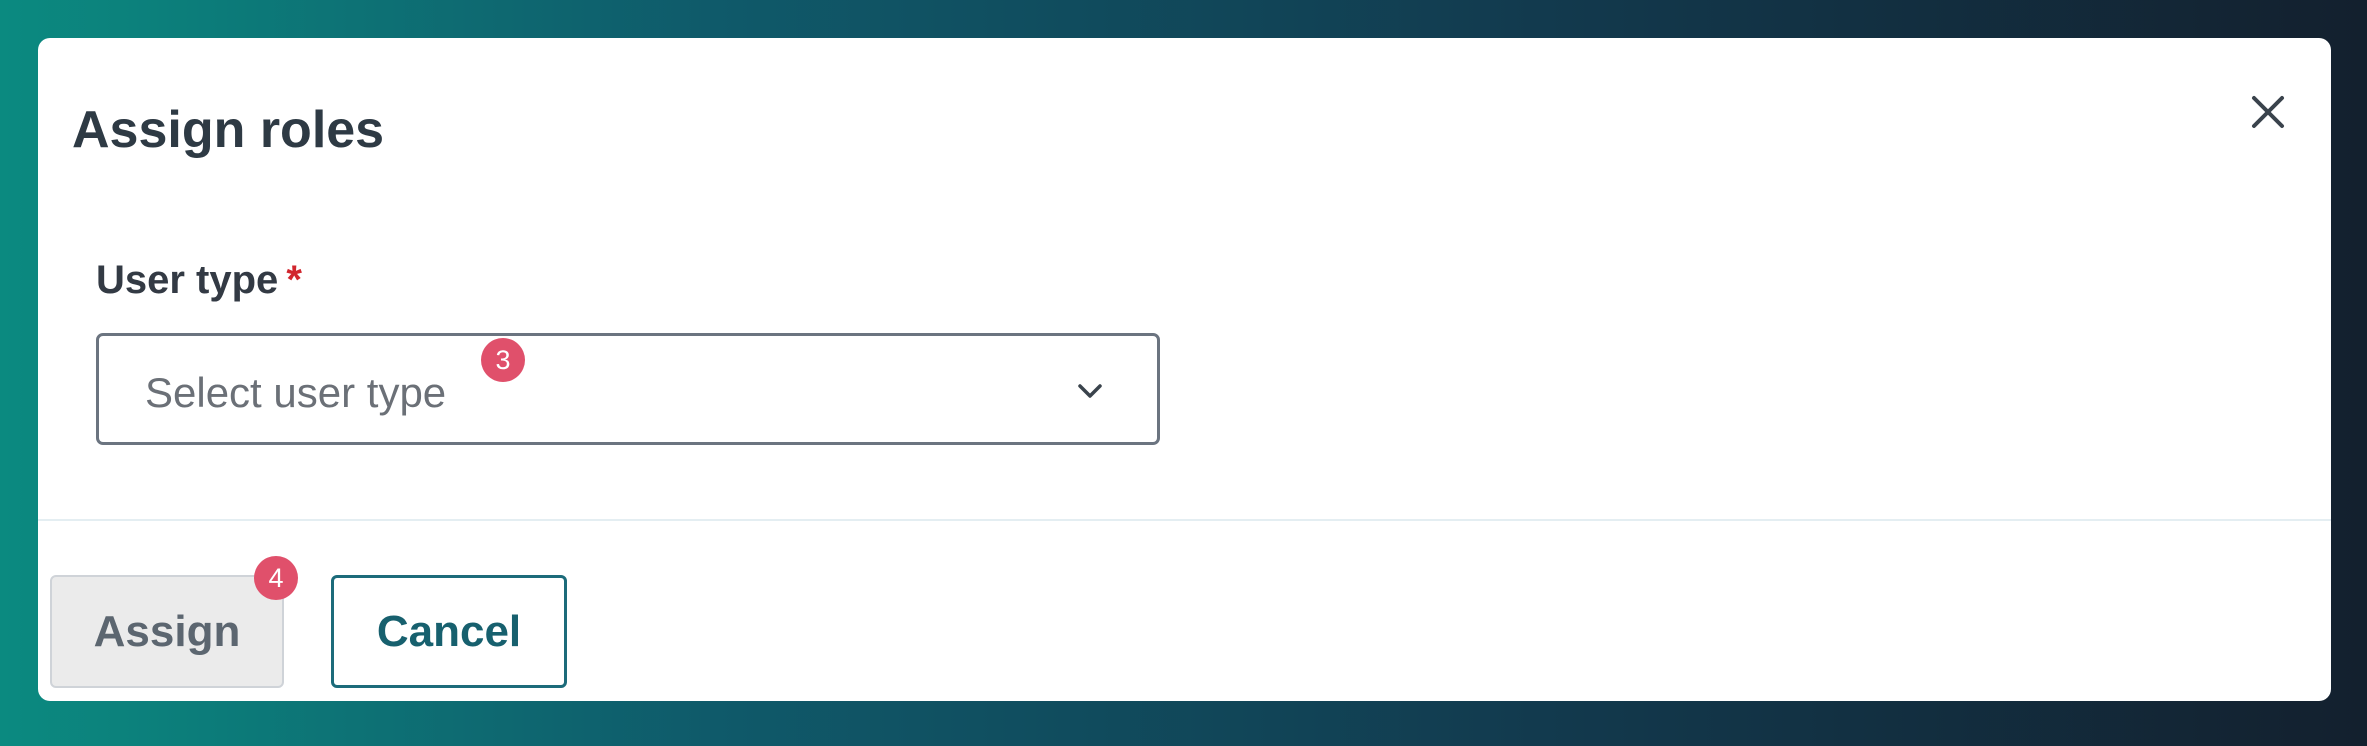  I want to click on user-type-label: User type *, so click(199, 280).